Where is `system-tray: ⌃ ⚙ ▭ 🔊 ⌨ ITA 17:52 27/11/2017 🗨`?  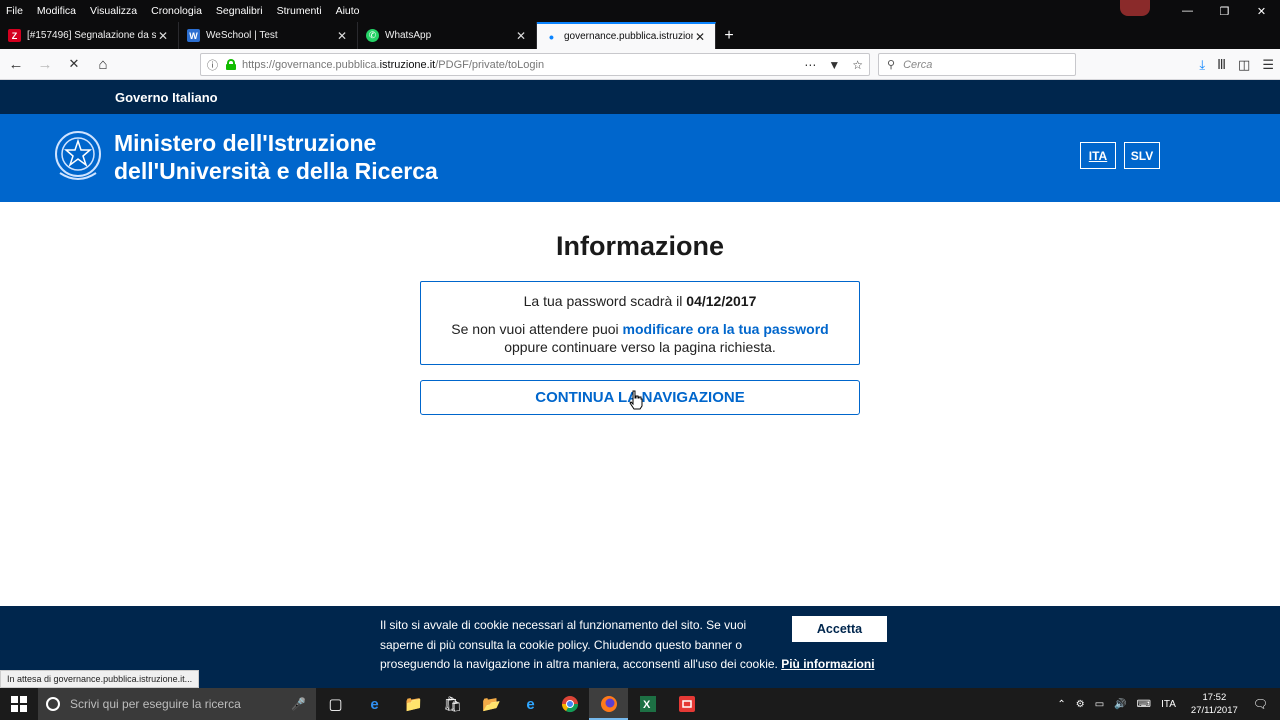 system-tray: ⌃ ⚙ ▭ 🔊 ⌨ ITA 17:52 27/11/2017 🗨 is located at coordinates (1166, 704).